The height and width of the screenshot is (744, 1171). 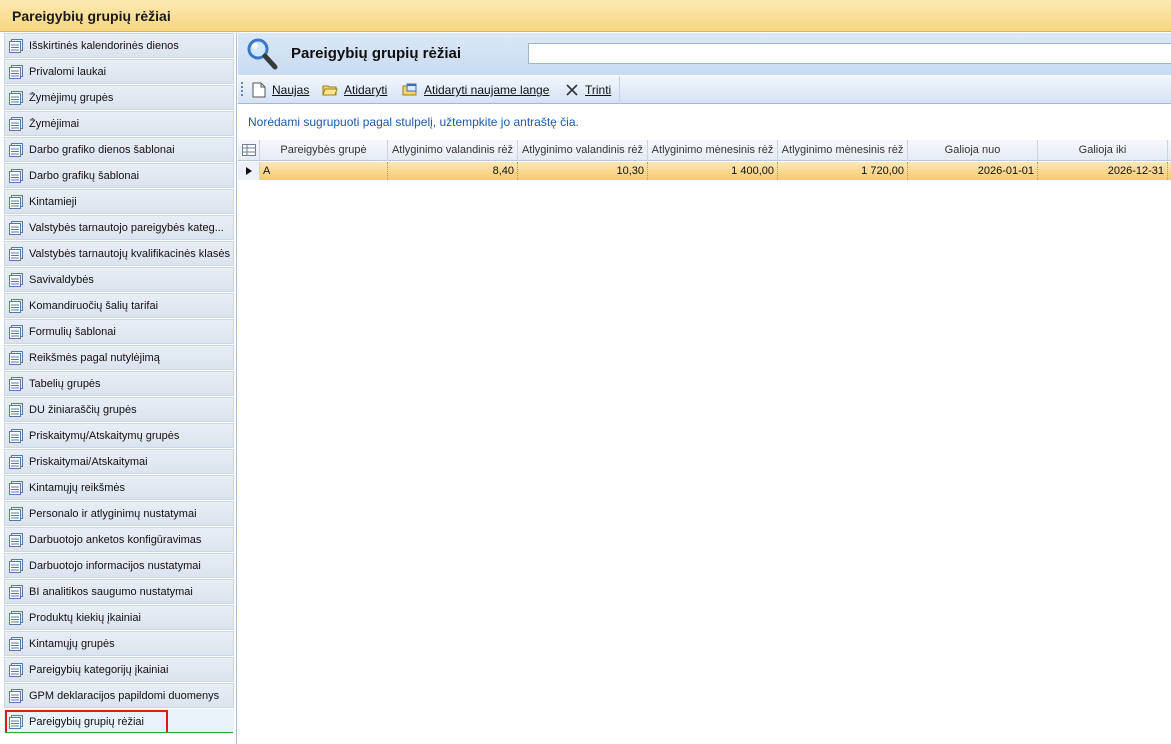 I want to click on sidebar-item: Kintamųjų reikšmės, so click(x=119, y=487).